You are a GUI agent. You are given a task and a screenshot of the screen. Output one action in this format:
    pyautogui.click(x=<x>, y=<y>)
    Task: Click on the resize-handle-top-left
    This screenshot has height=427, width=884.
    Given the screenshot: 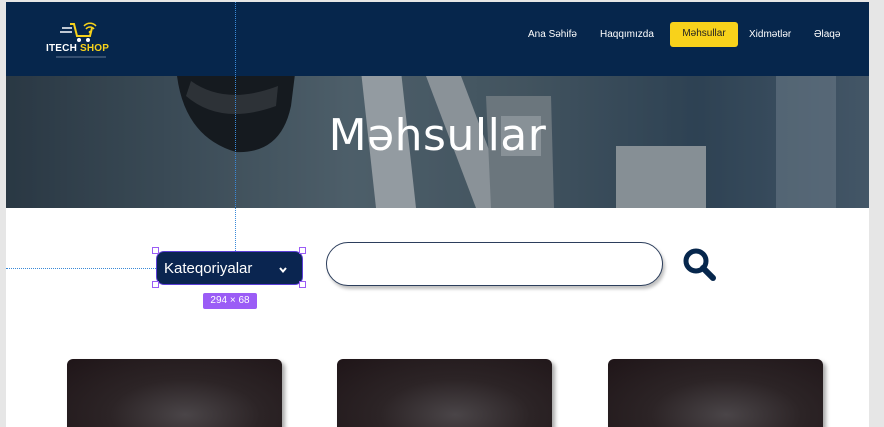 What is the action you would take?
    pyautogui.click(x=155, y=250)
    